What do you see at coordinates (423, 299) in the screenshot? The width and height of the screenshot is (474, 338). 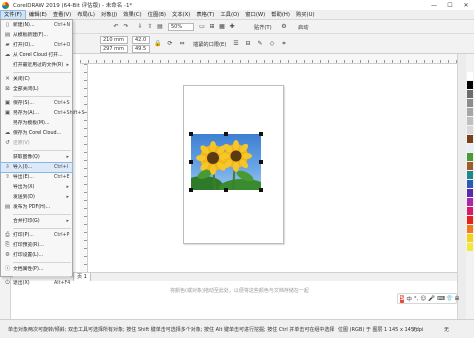 I see `ime-emoji-icon: ☺` at bounding box center [423, 299].